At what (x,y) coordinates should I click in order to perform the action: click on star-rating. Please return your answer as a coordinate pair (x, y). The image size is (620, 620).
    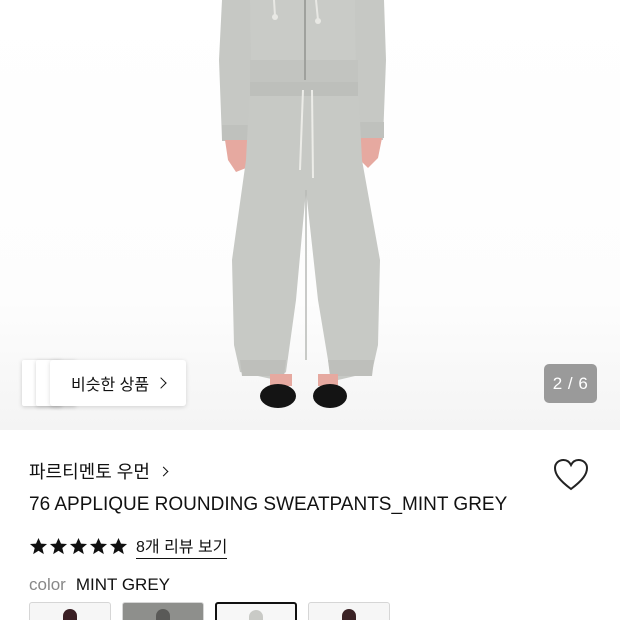
    Looking at the image, I should click on (78, 546).